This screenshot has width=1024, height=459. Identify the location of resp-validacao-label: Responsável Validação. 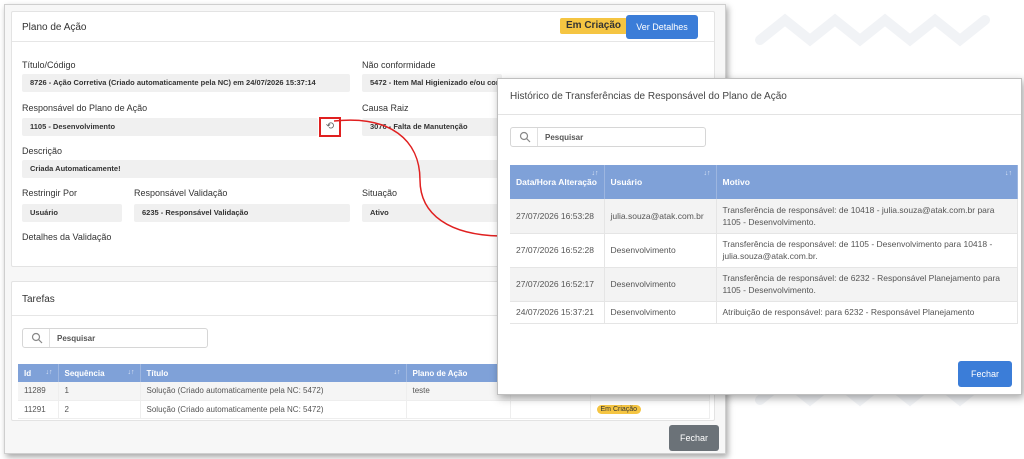
(181, 193).